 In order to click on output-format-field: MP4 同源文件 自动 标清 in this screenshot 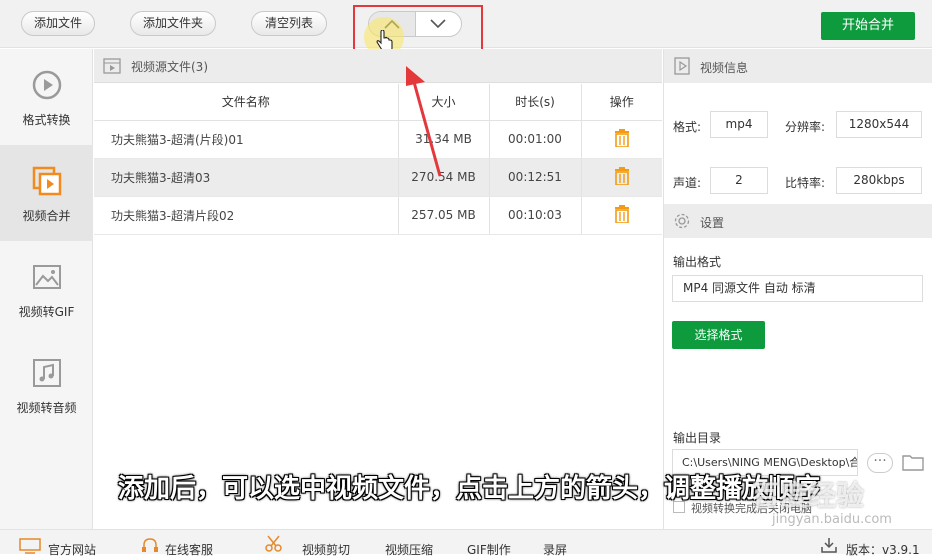, I will do `click(797, 288)`.